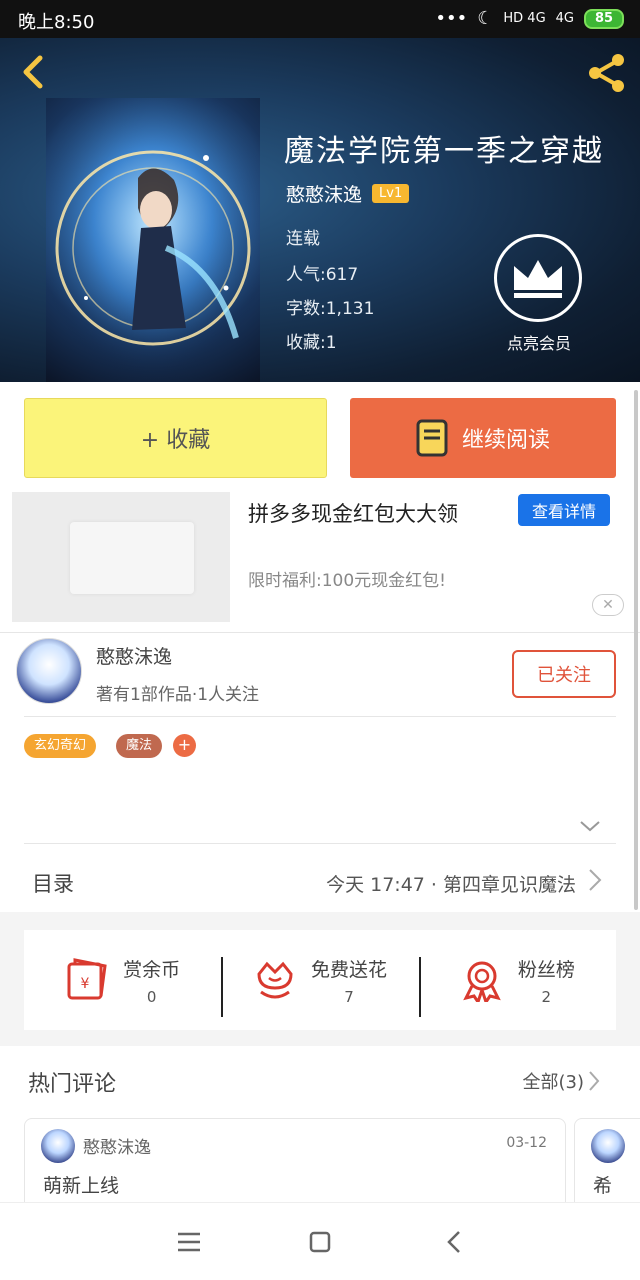 Image resolution: width=640 pixels, height=1280 pixels. What do you see at coordinates (524, 18) in the screenshot?
I see `signal-icon: HD 4G` at bounding box center [524, 18].